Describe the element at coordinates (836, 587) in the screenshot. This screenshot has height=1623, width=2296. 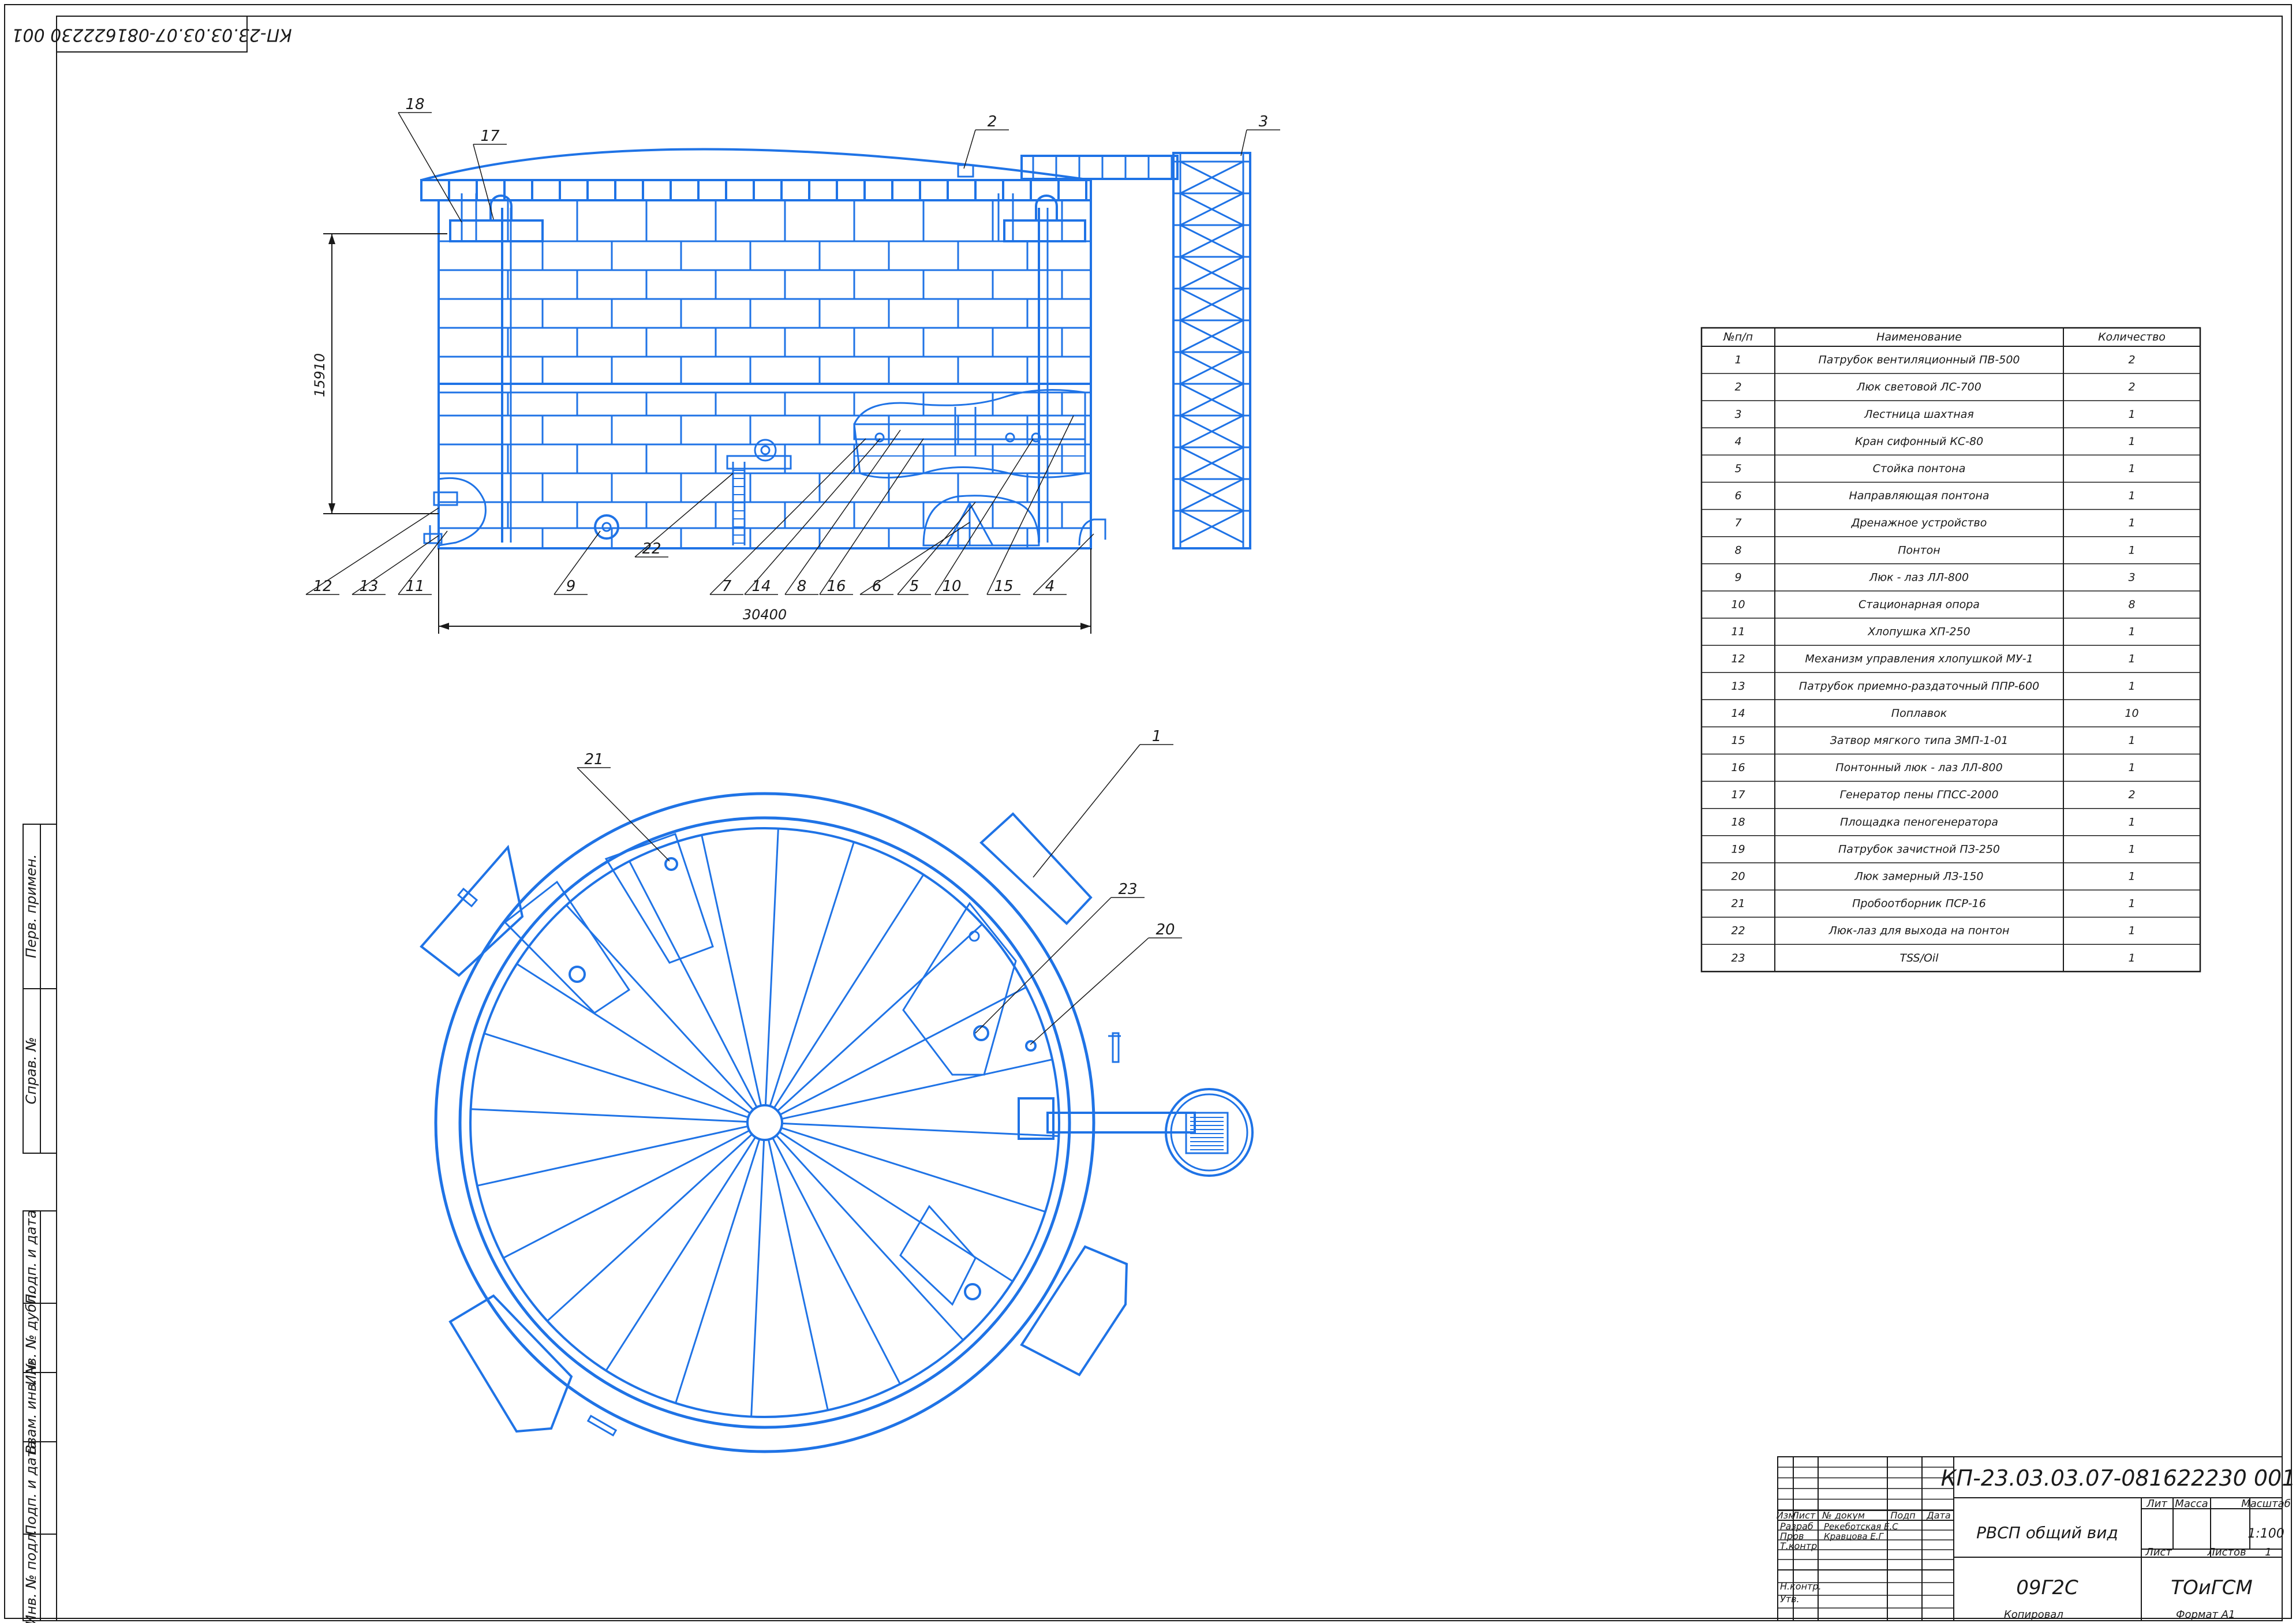
I see `callout-label: 16` at that location.